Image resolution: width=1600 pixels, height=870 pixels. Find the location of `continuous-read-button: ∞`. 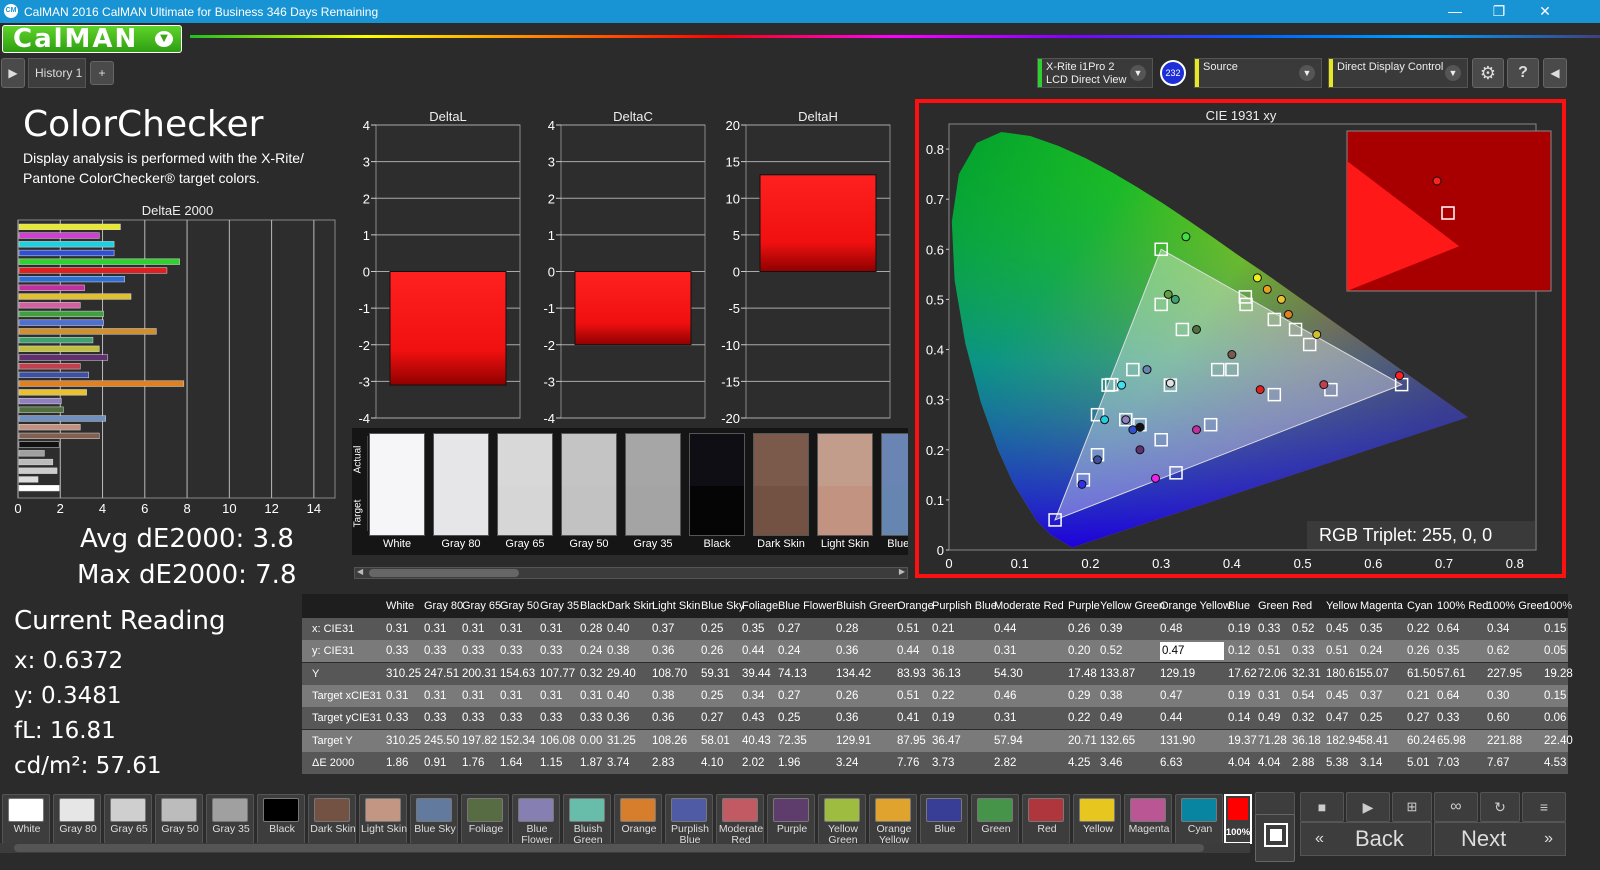

continuous-read-button: ∞ is located at coordinates (1456, 807).